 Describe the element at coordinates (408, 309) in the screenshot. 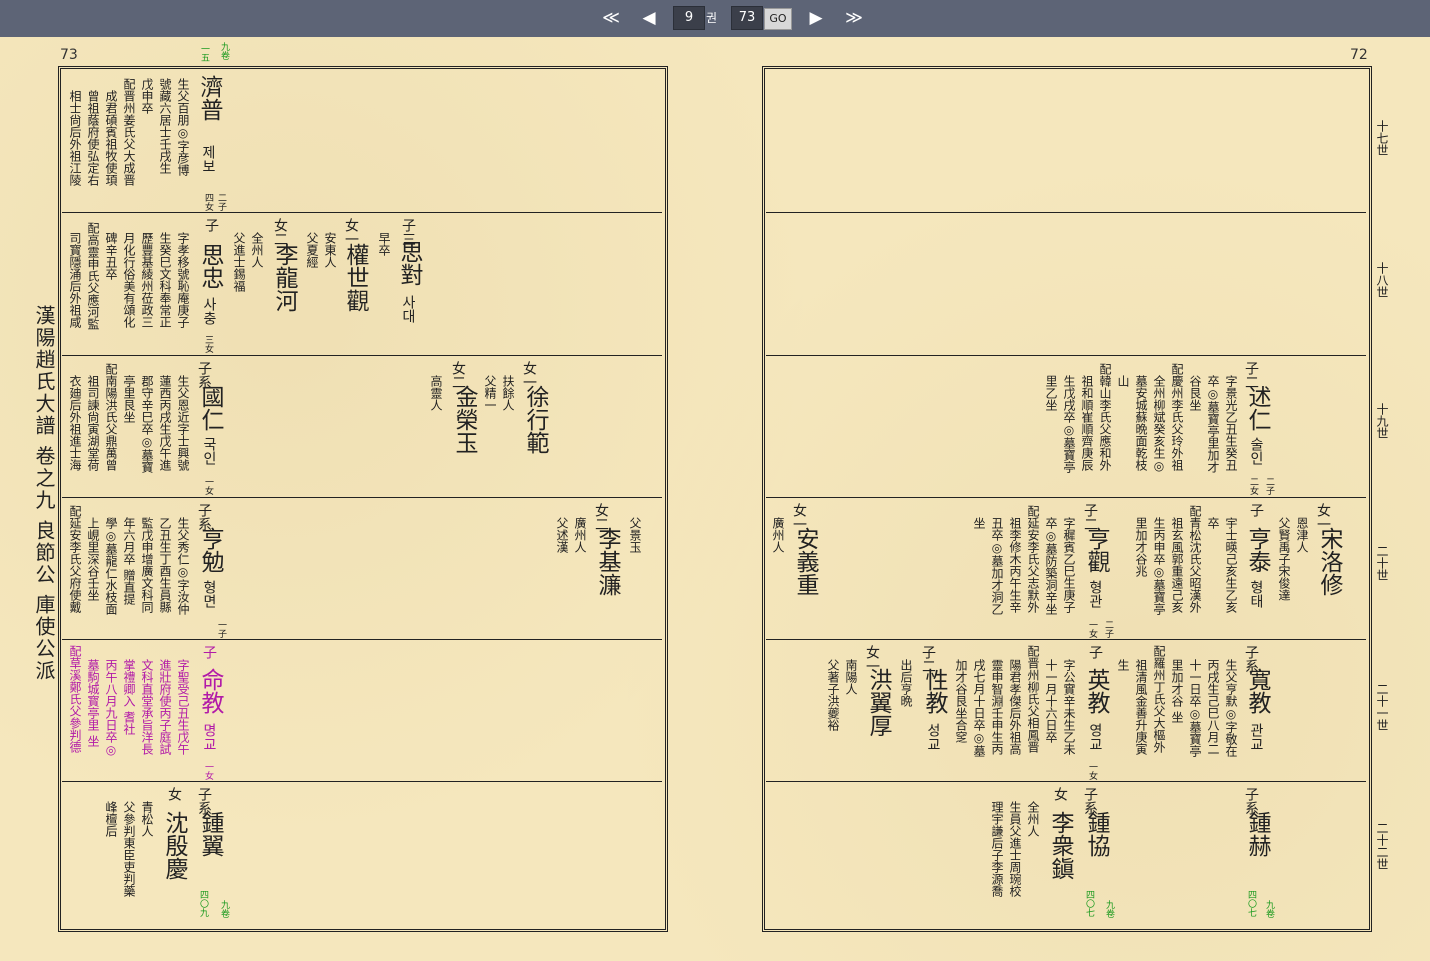

I see `korean-reading: 사대` at that location.